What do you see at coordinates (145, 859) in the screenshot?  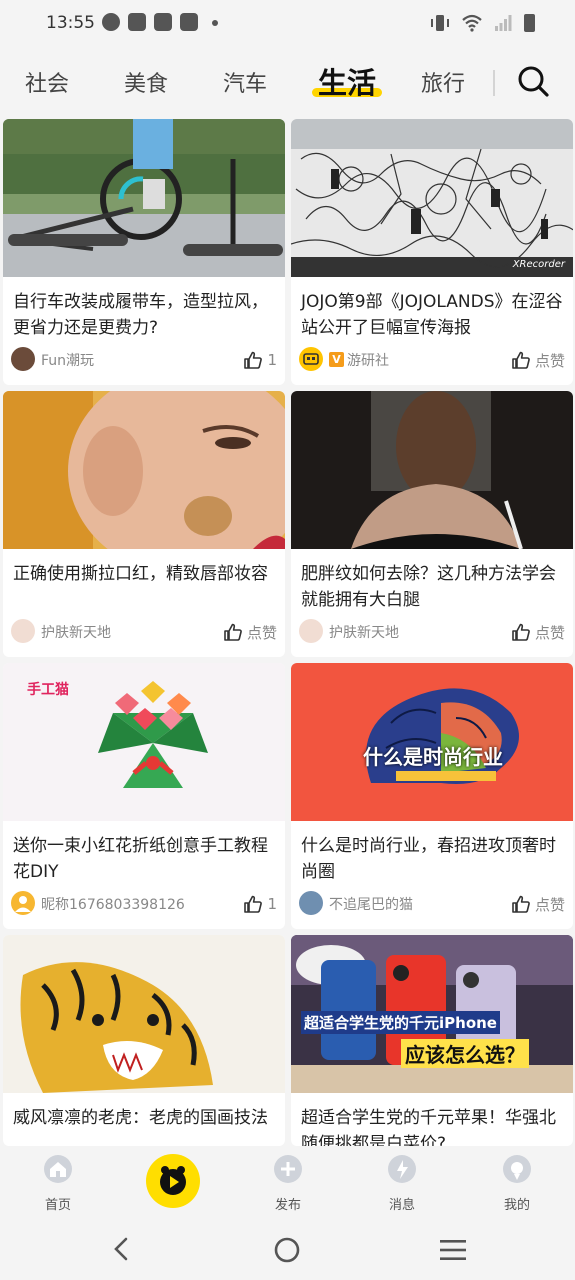 I see `card-title: 送你一束小红花折纸创意手工教程花DIY` at bounding box center [145, 859].